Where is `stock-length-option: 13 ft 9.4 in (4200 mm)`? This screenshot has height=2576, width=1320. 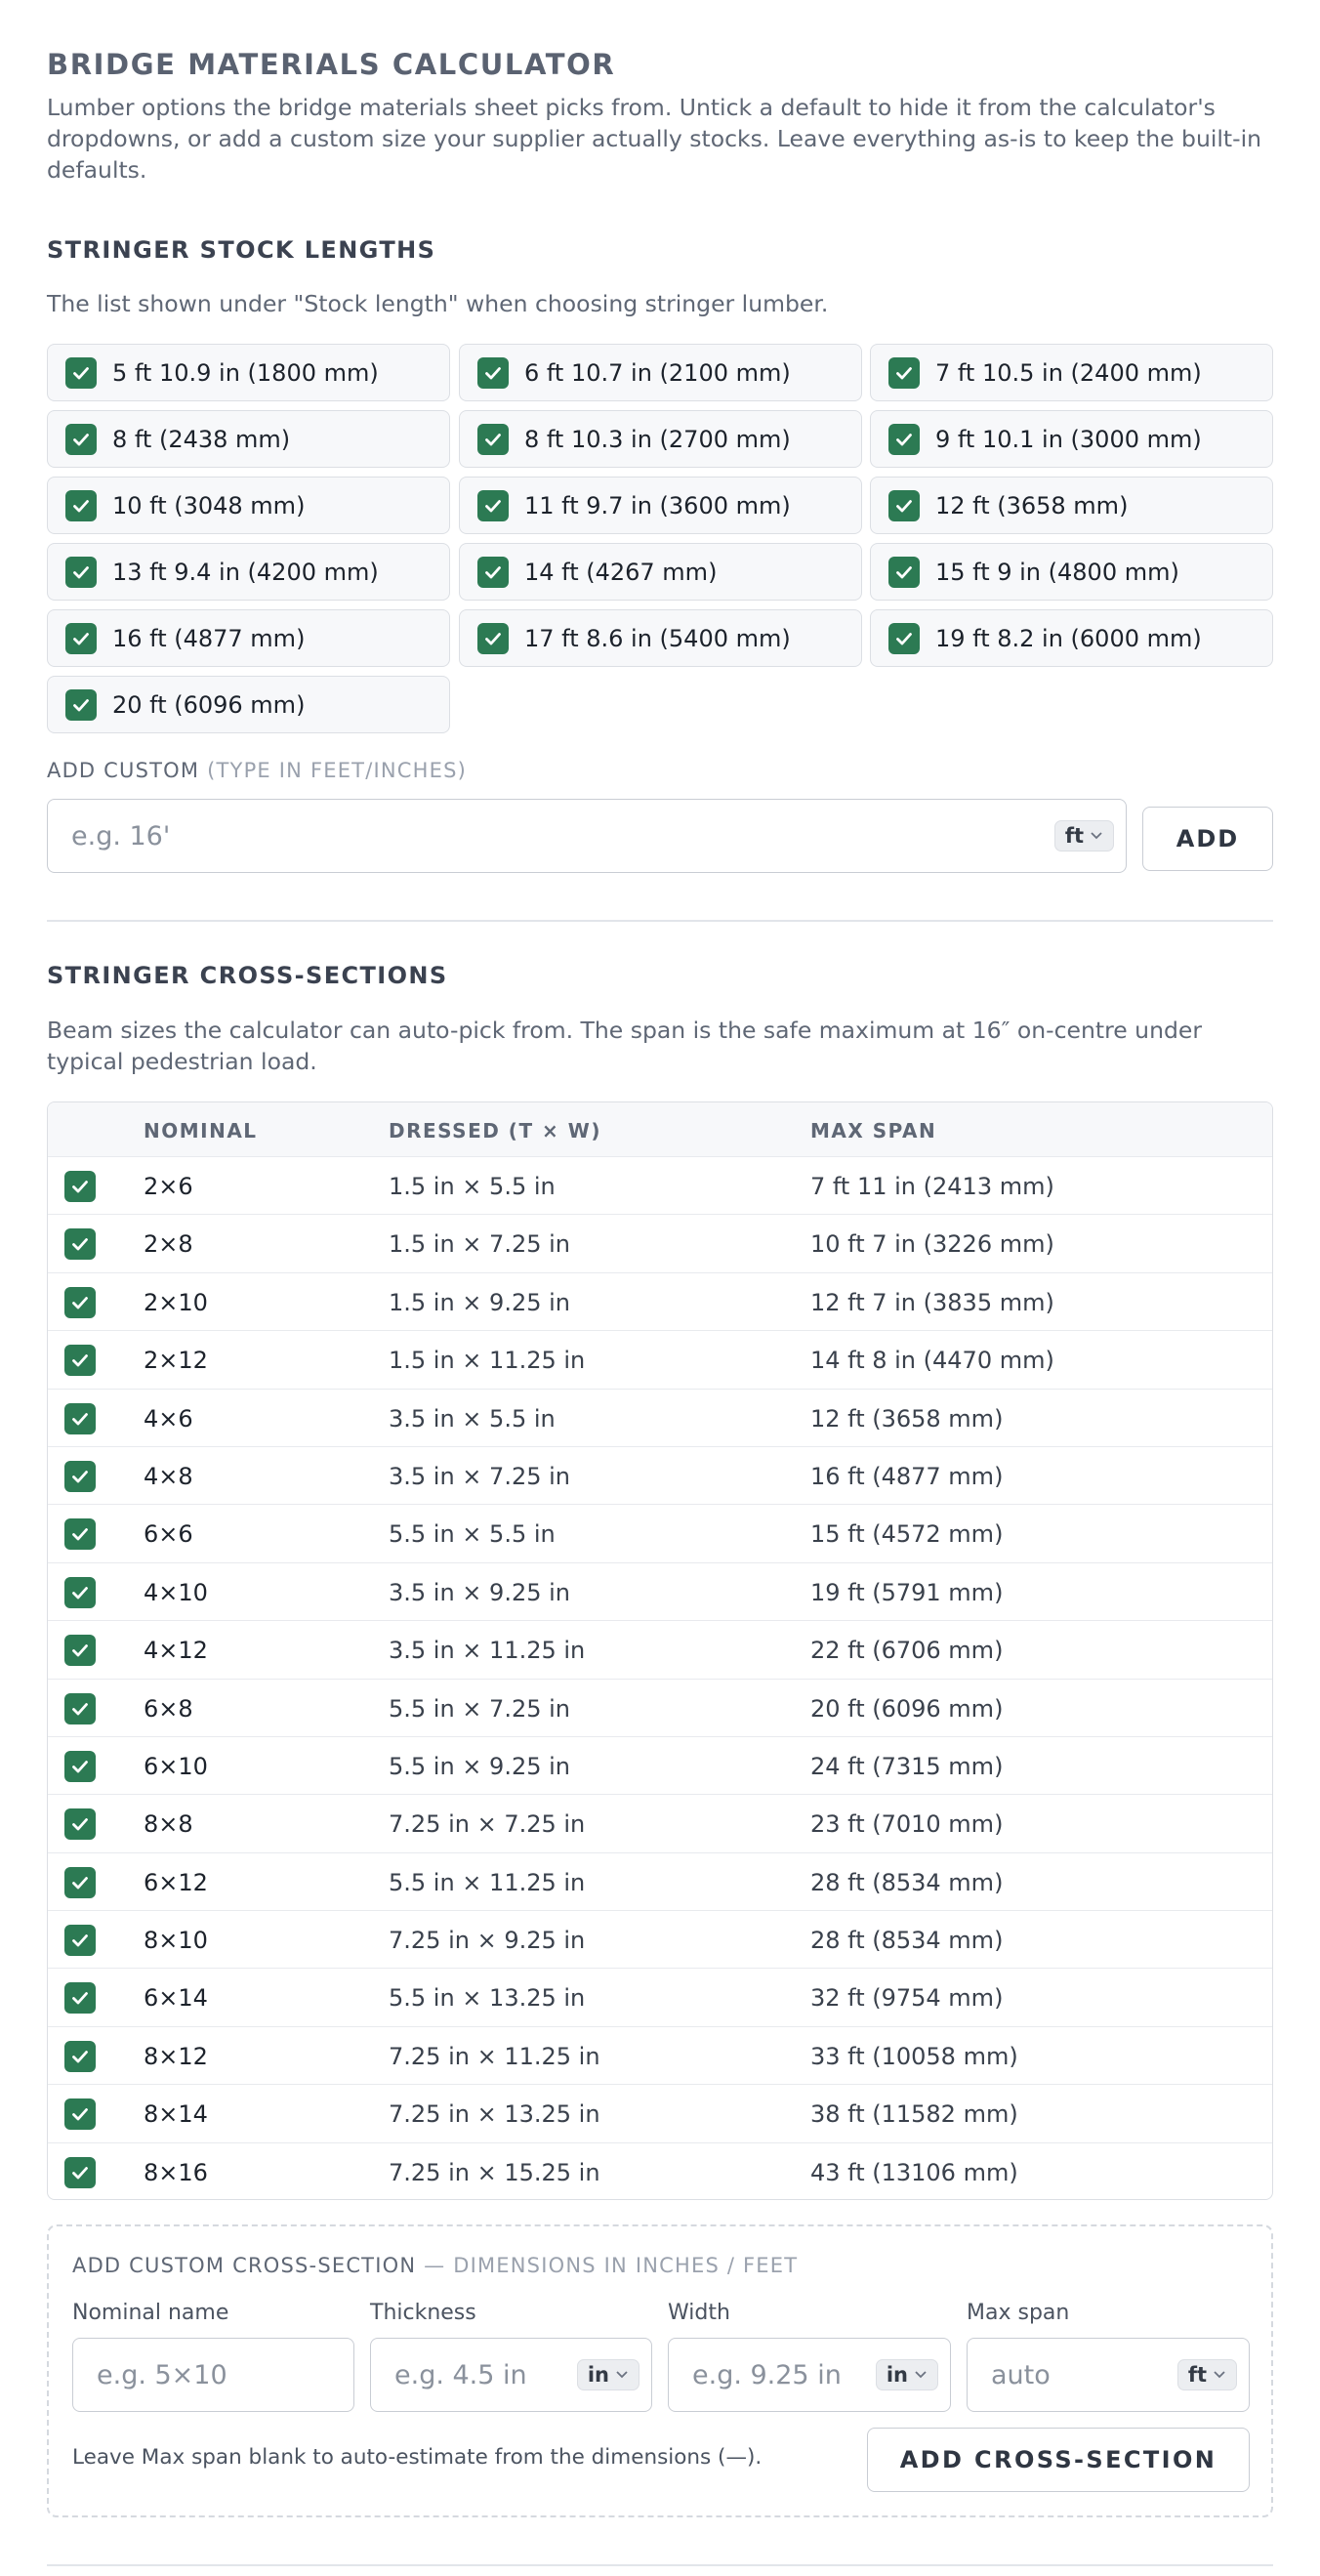 stock-length-option: 13 ft 9.4 in (4200 mm) is located at coordinates (248, 572).